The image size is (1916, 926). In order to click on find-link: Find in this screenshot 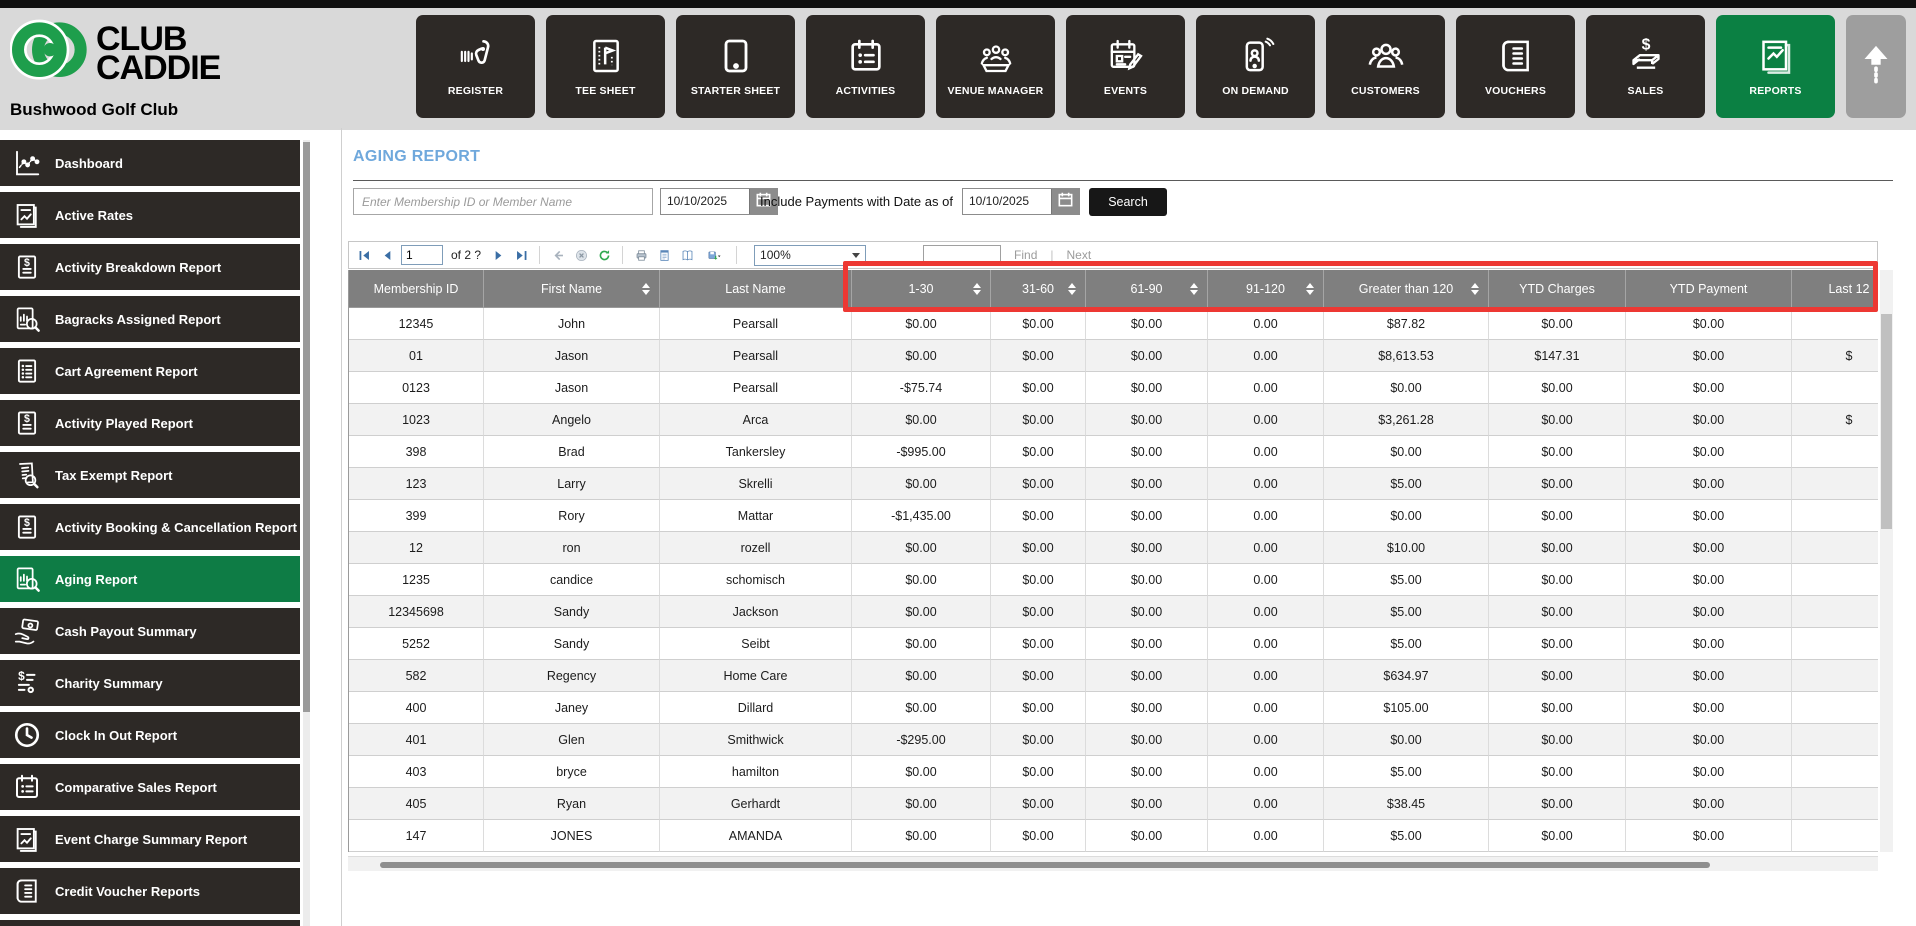, I will do `click(1025, 255)`.